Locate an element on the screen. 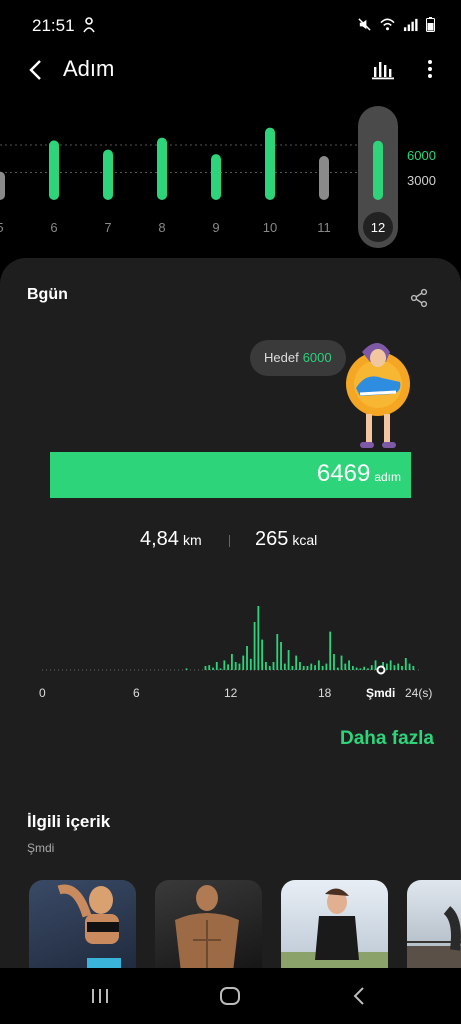 The height and width of the screenshot is (1024, 461). day-label-9: 9 is located at coordinates (215, 227).